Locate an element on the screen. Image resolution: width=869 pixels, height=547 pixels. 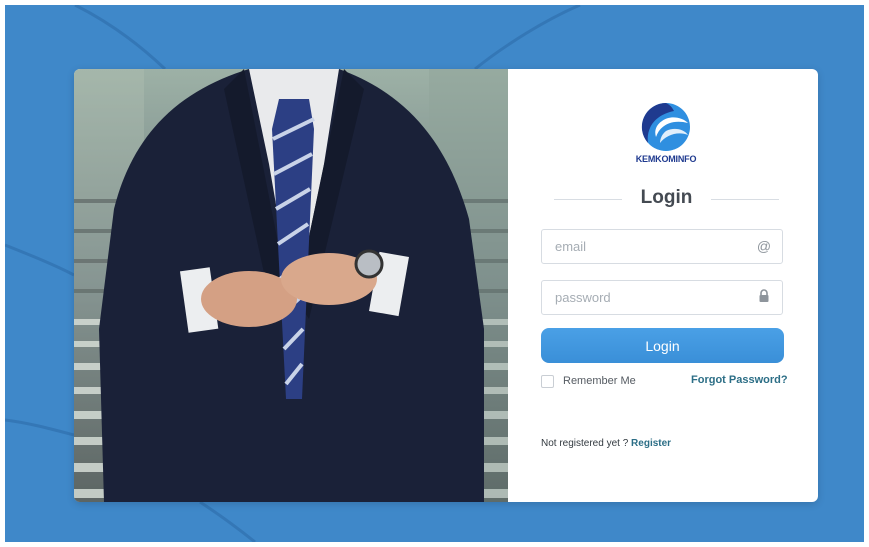
remember-me-checkbox is located at coordinates (547, 381).